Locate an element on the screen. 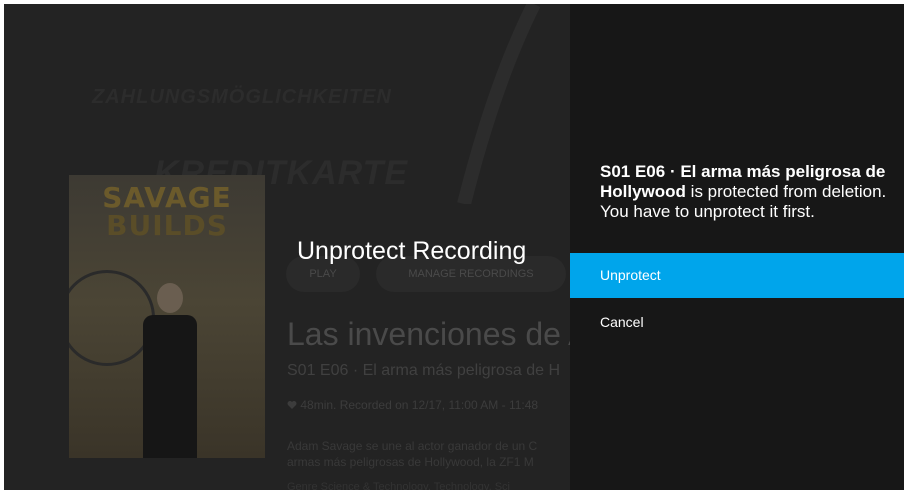 This screenshot has height=495, width=905. unprotect-option-label: Unprotect is located at coordinates (630, 275).